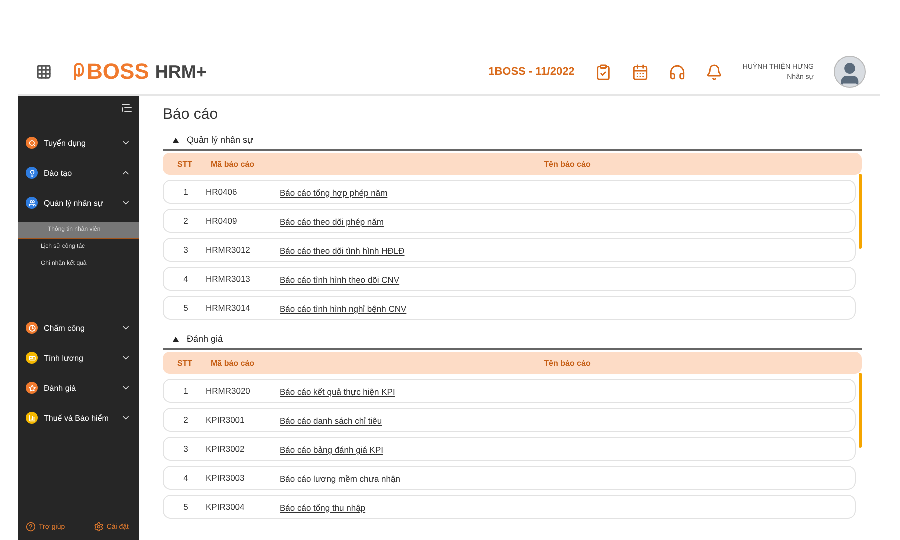 This screenshot has width=900, height=540. What do you see at coordinates (60, 388) in the screenshot?
I see `nav-label: Đánh giá` at bounding box center [60, 388].